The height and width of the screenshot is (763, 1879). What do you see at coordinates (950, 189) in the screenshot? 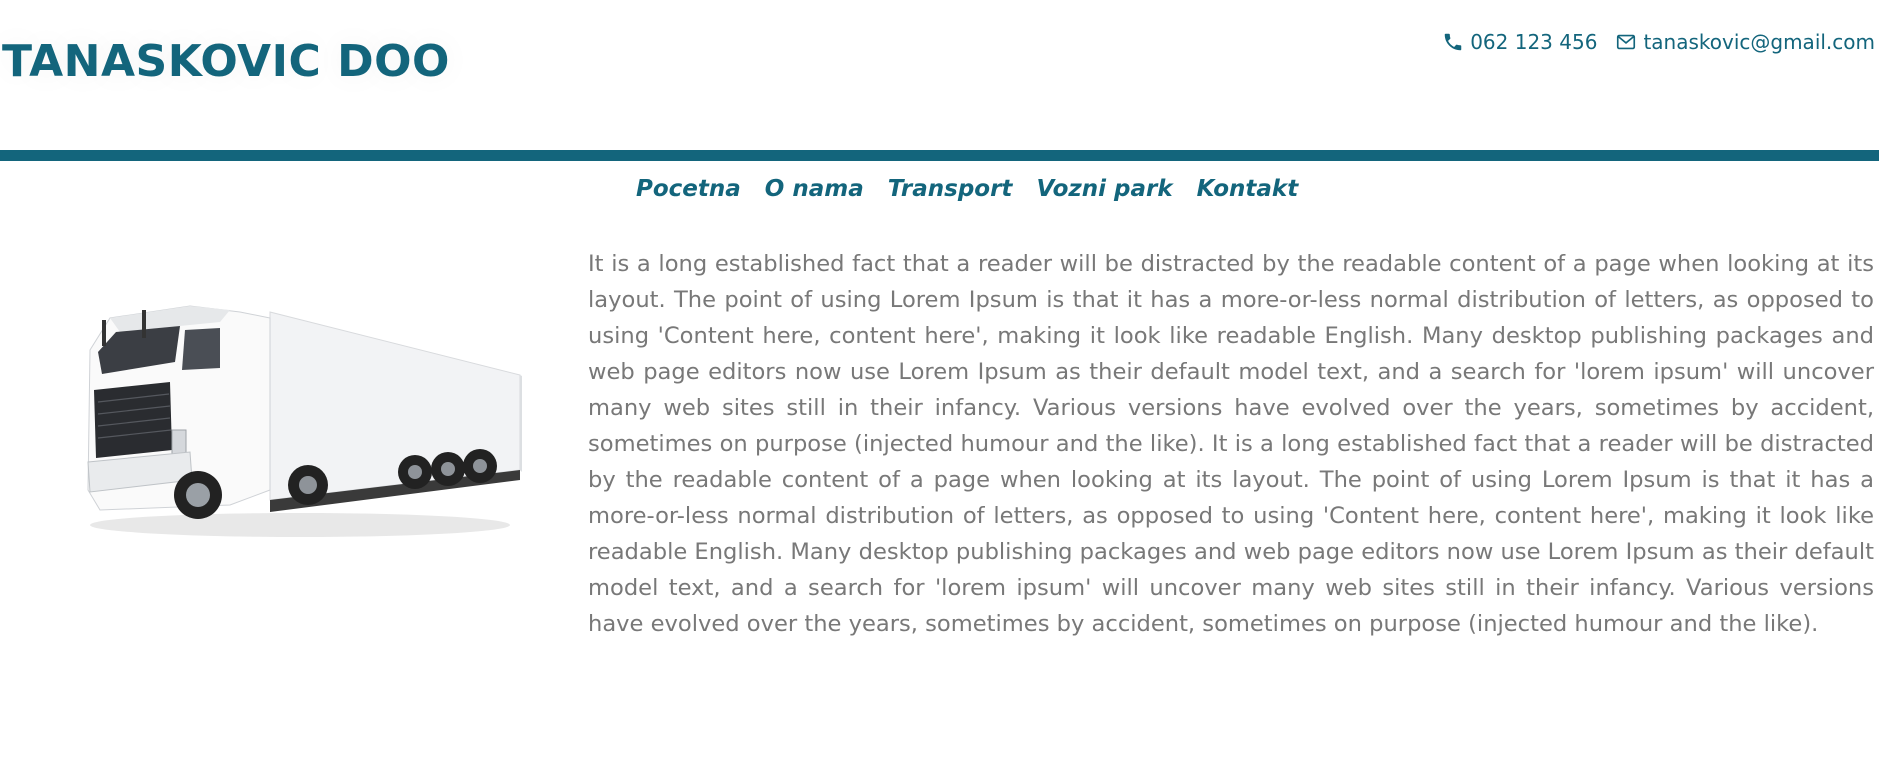
I see `nav-item-transport: Transport` at bounding box center [950, 189].